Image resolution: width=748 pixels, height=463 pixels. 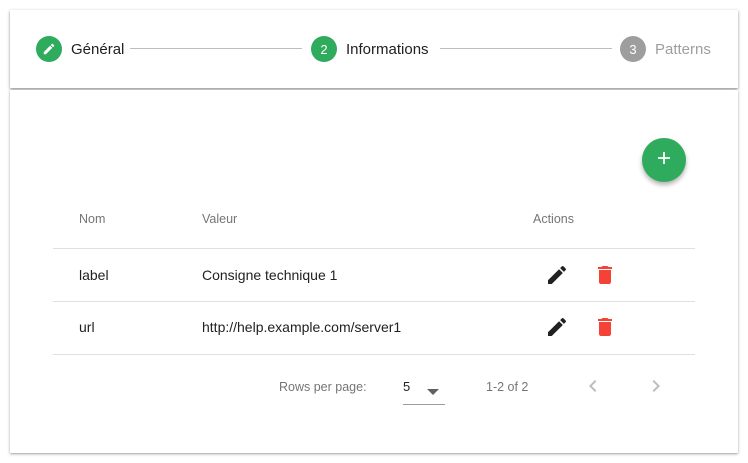 I want to click on rows-per-page-label: Rows per page:, so click(x=323, y=387).